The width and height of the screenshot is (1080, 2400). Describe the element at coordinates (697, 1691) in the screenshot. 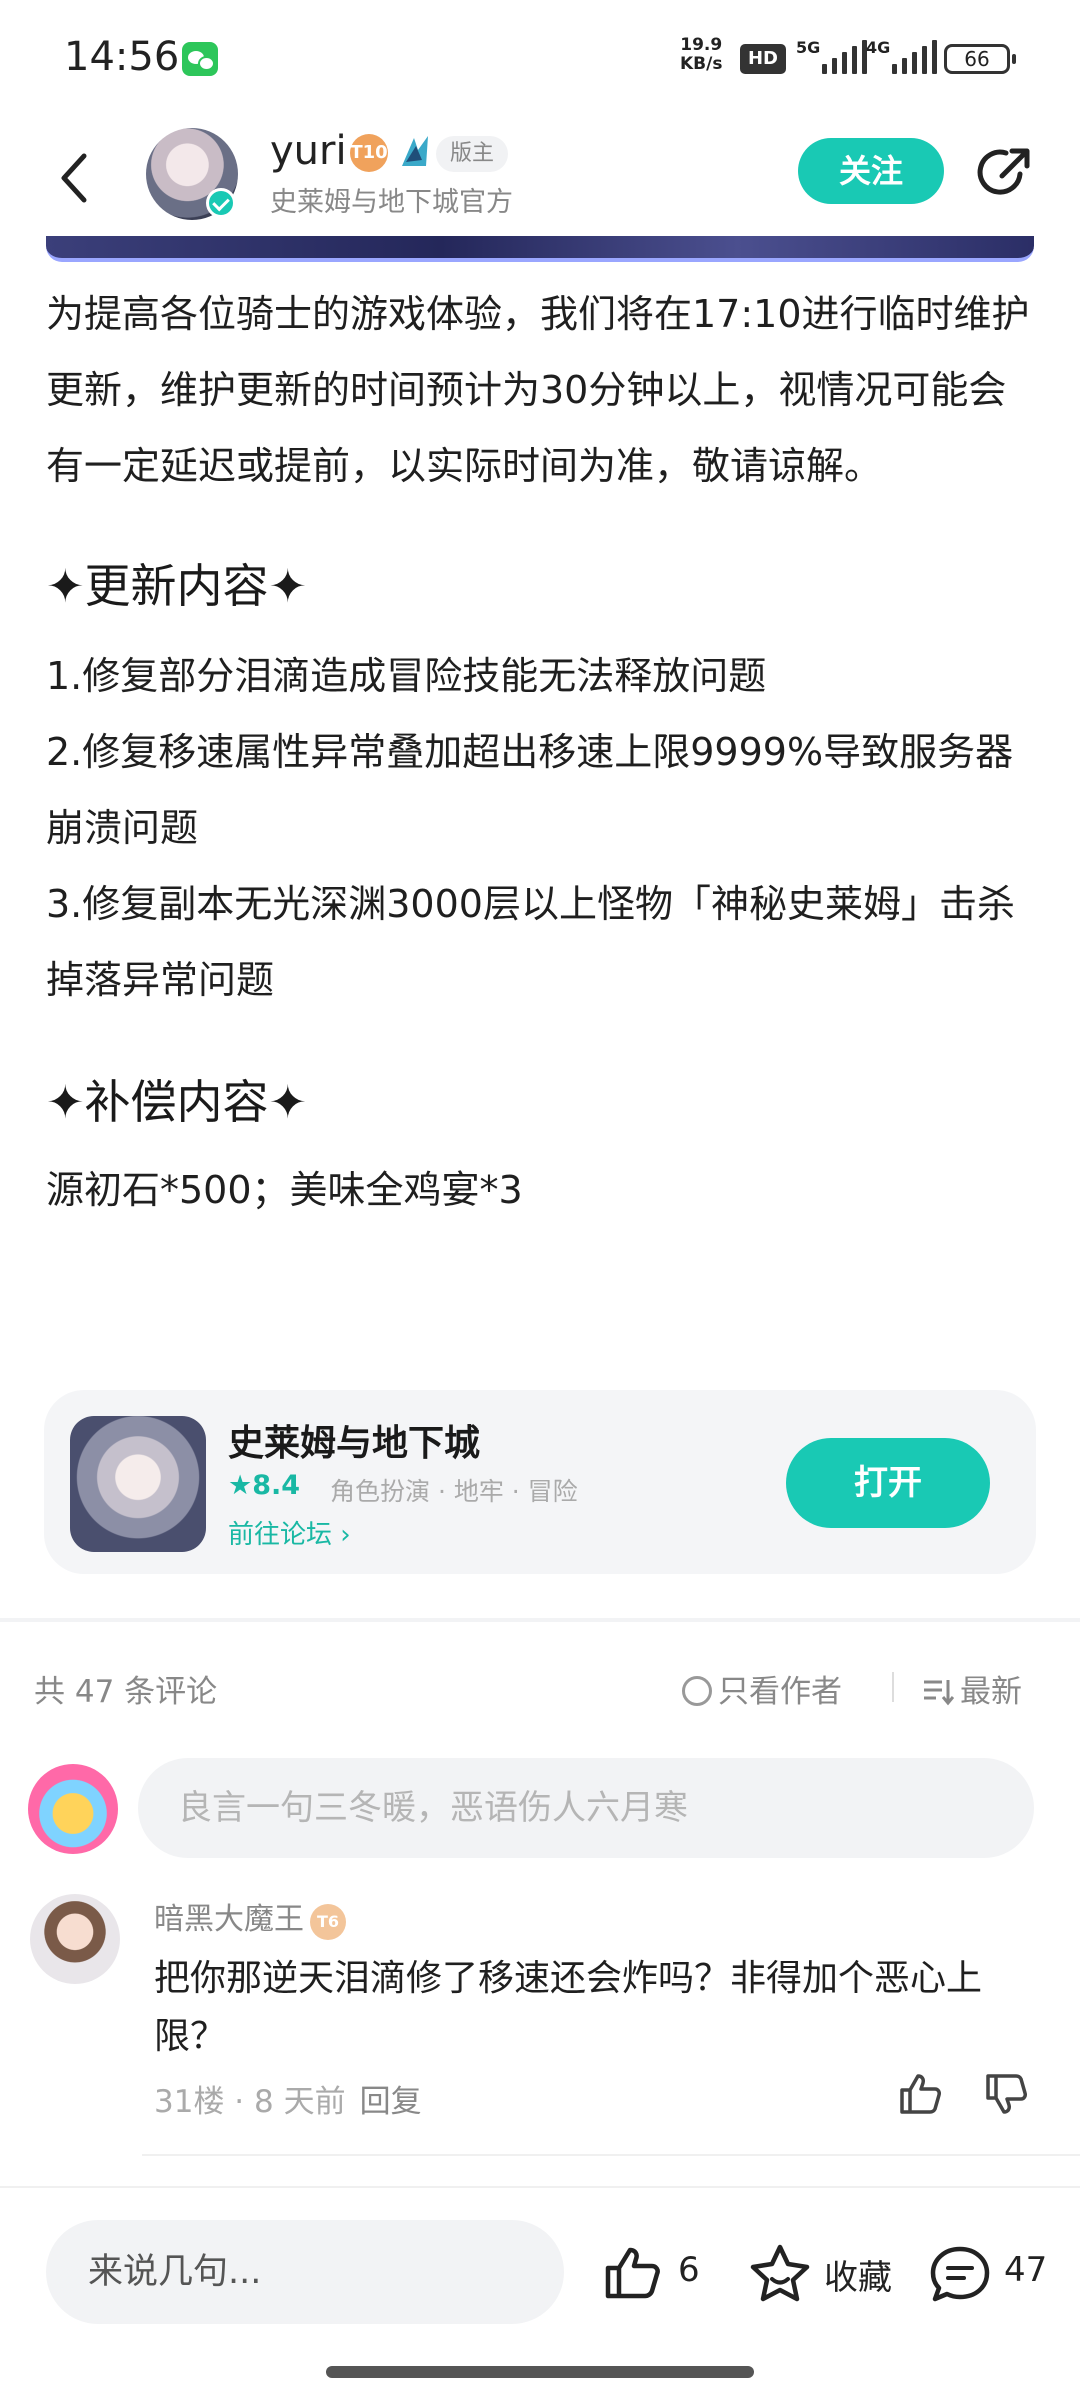

I see `radio-icon` at that location.